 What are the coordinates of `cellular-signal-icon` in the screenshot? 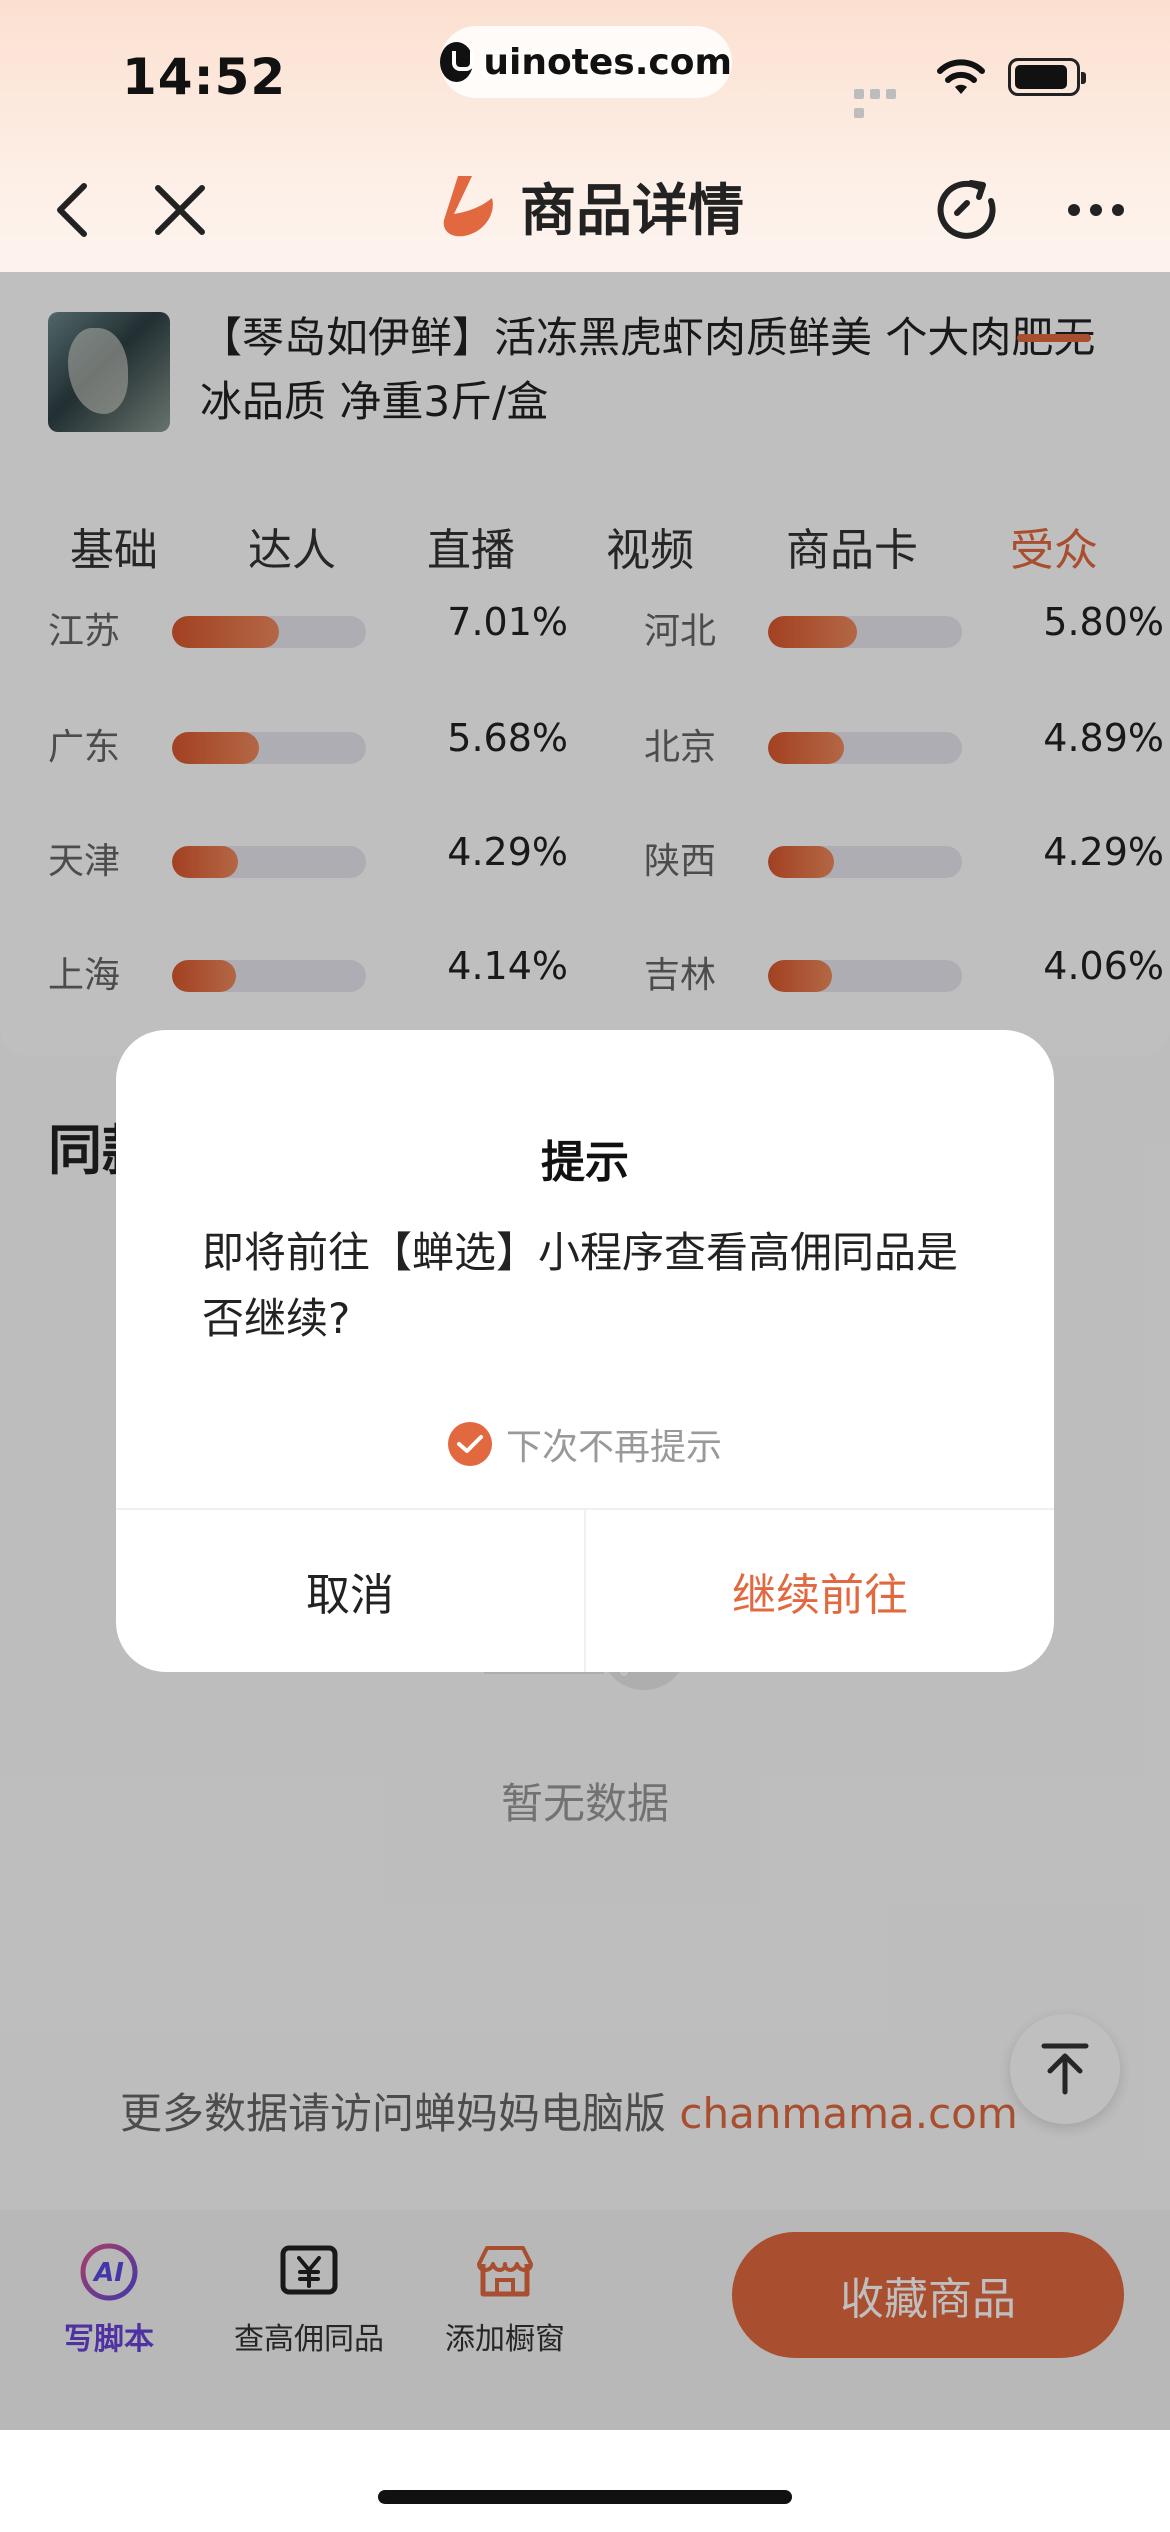 It's located at (885, 101).